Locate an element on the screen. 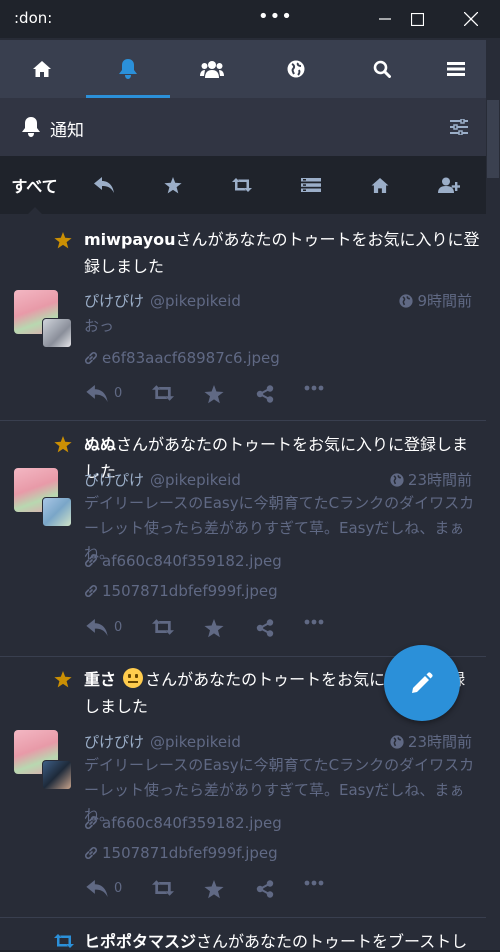 The width and height of the screenshot is (500, 952). notification-actor: miwpayou is located at coordinates (130, 239).